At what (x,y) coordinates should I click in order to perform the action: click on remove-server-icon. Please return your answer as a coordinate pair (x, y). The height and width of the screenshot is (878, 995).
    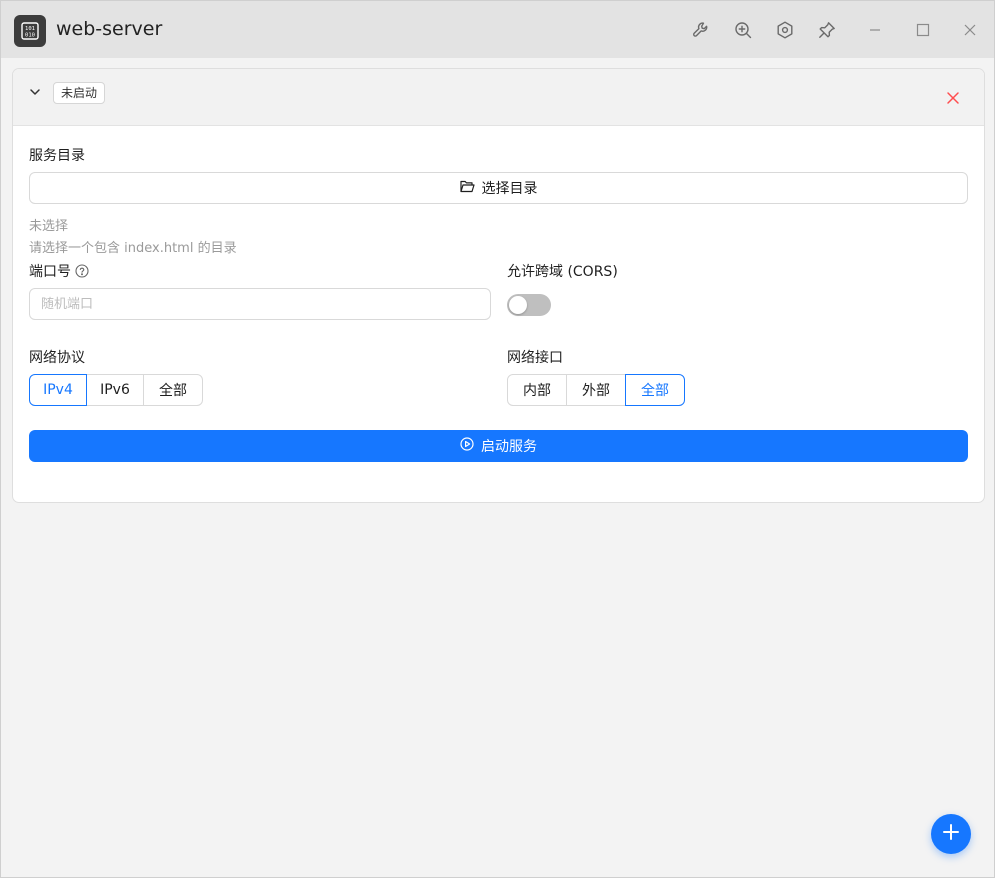
    Looking at the image, I should click on (953, 98).